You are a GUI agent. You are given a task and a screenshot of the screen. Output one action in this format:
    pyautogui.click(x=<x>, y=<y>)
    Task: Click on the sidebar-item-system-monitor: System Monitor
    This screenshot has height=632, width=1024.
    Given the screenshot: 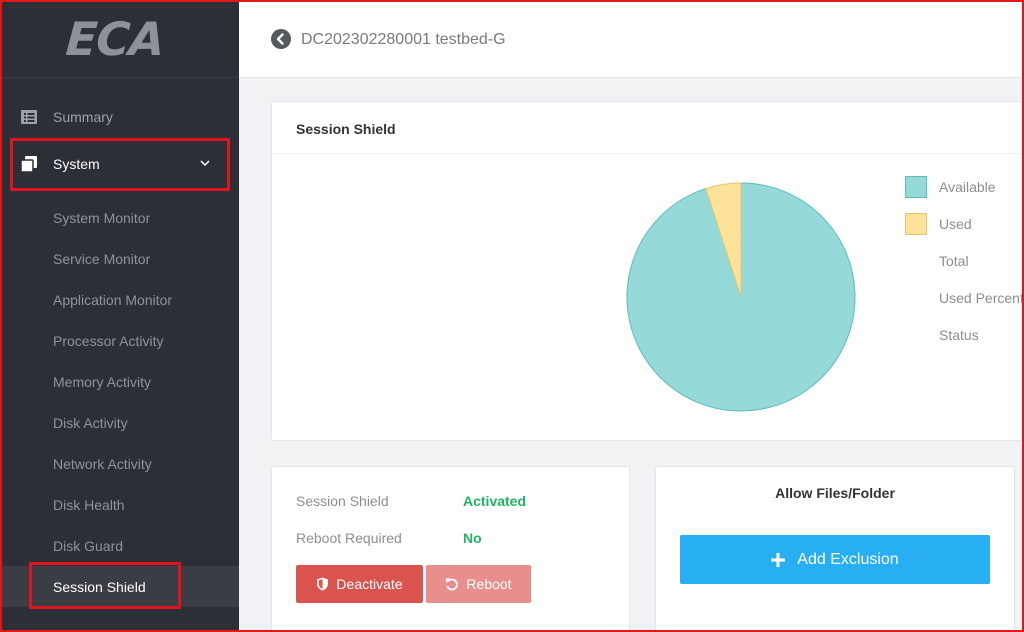 What is the action you would take?
    pyautogui.click(x=119, y=217)
    